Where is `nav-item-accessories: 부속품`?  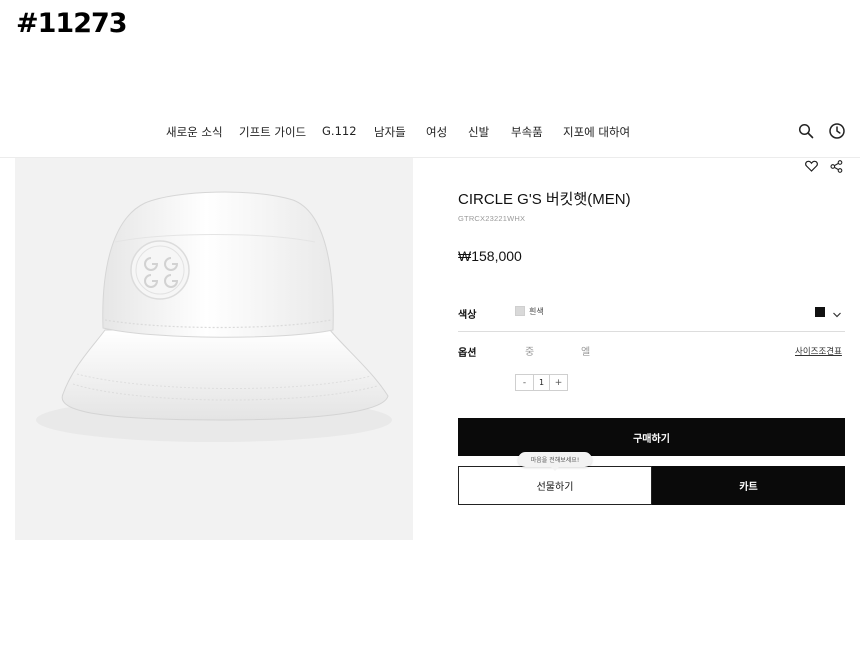 nav-item-accessories: 부속품 is located at coordinates (527, 132).